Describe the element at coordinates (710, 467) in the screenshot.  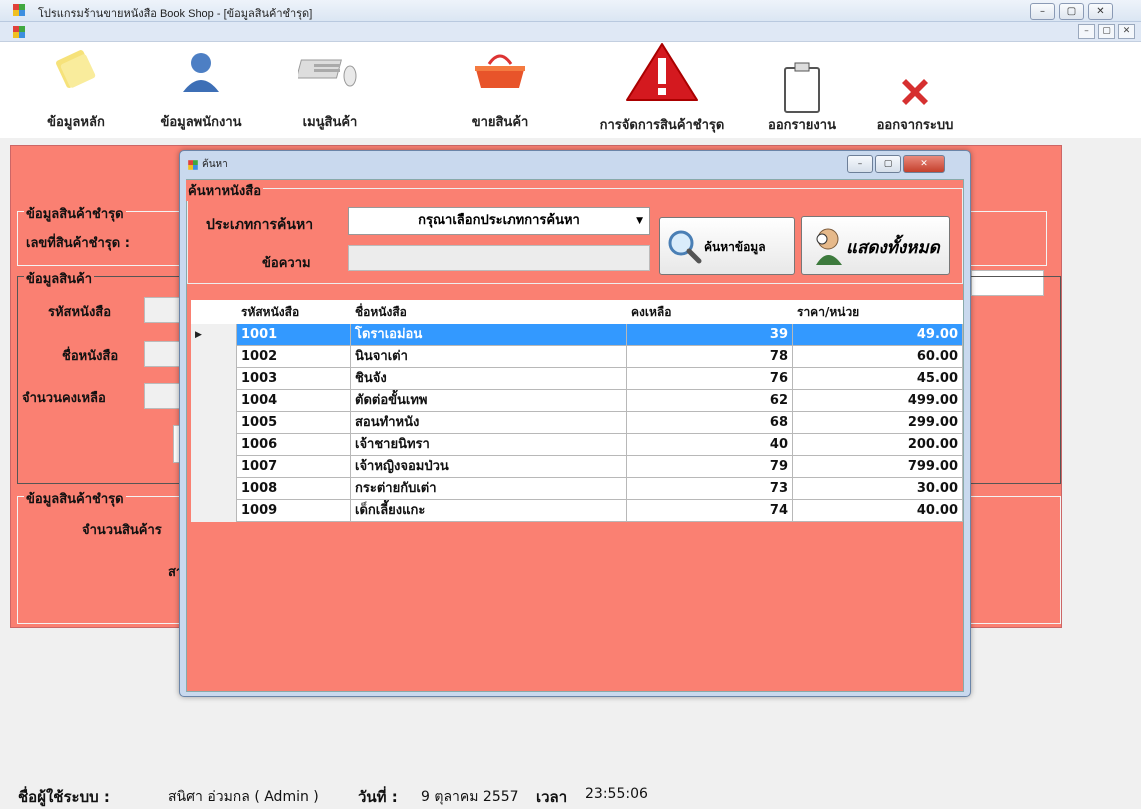
I see `table-cell: 79` at that location.